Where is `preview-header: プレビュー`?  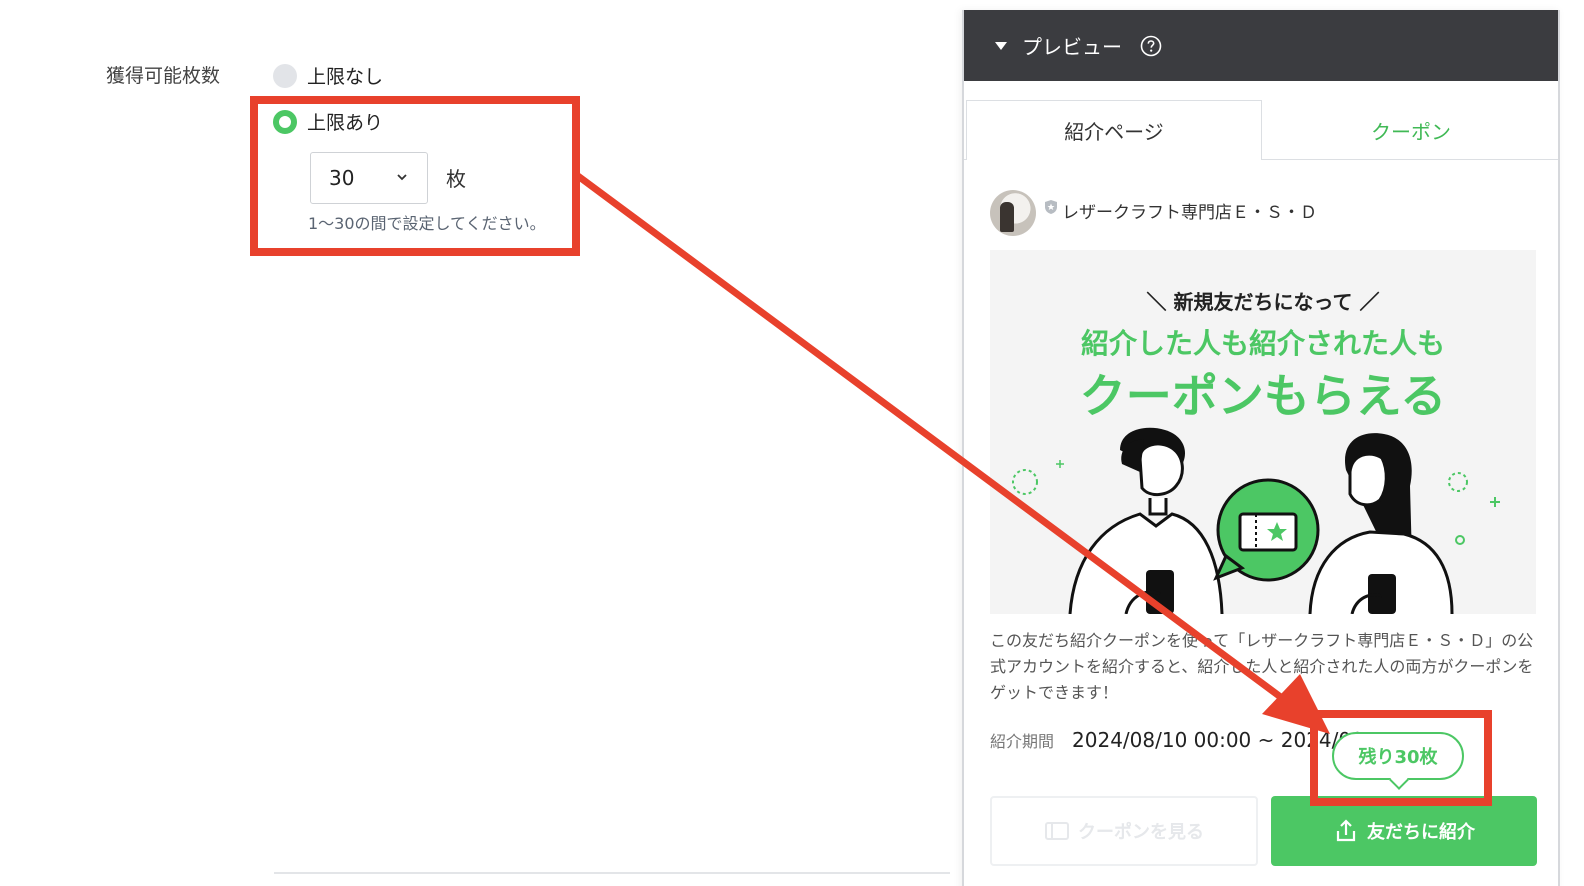 preview-header: プレビュー is located at coordinates (1261, 45).